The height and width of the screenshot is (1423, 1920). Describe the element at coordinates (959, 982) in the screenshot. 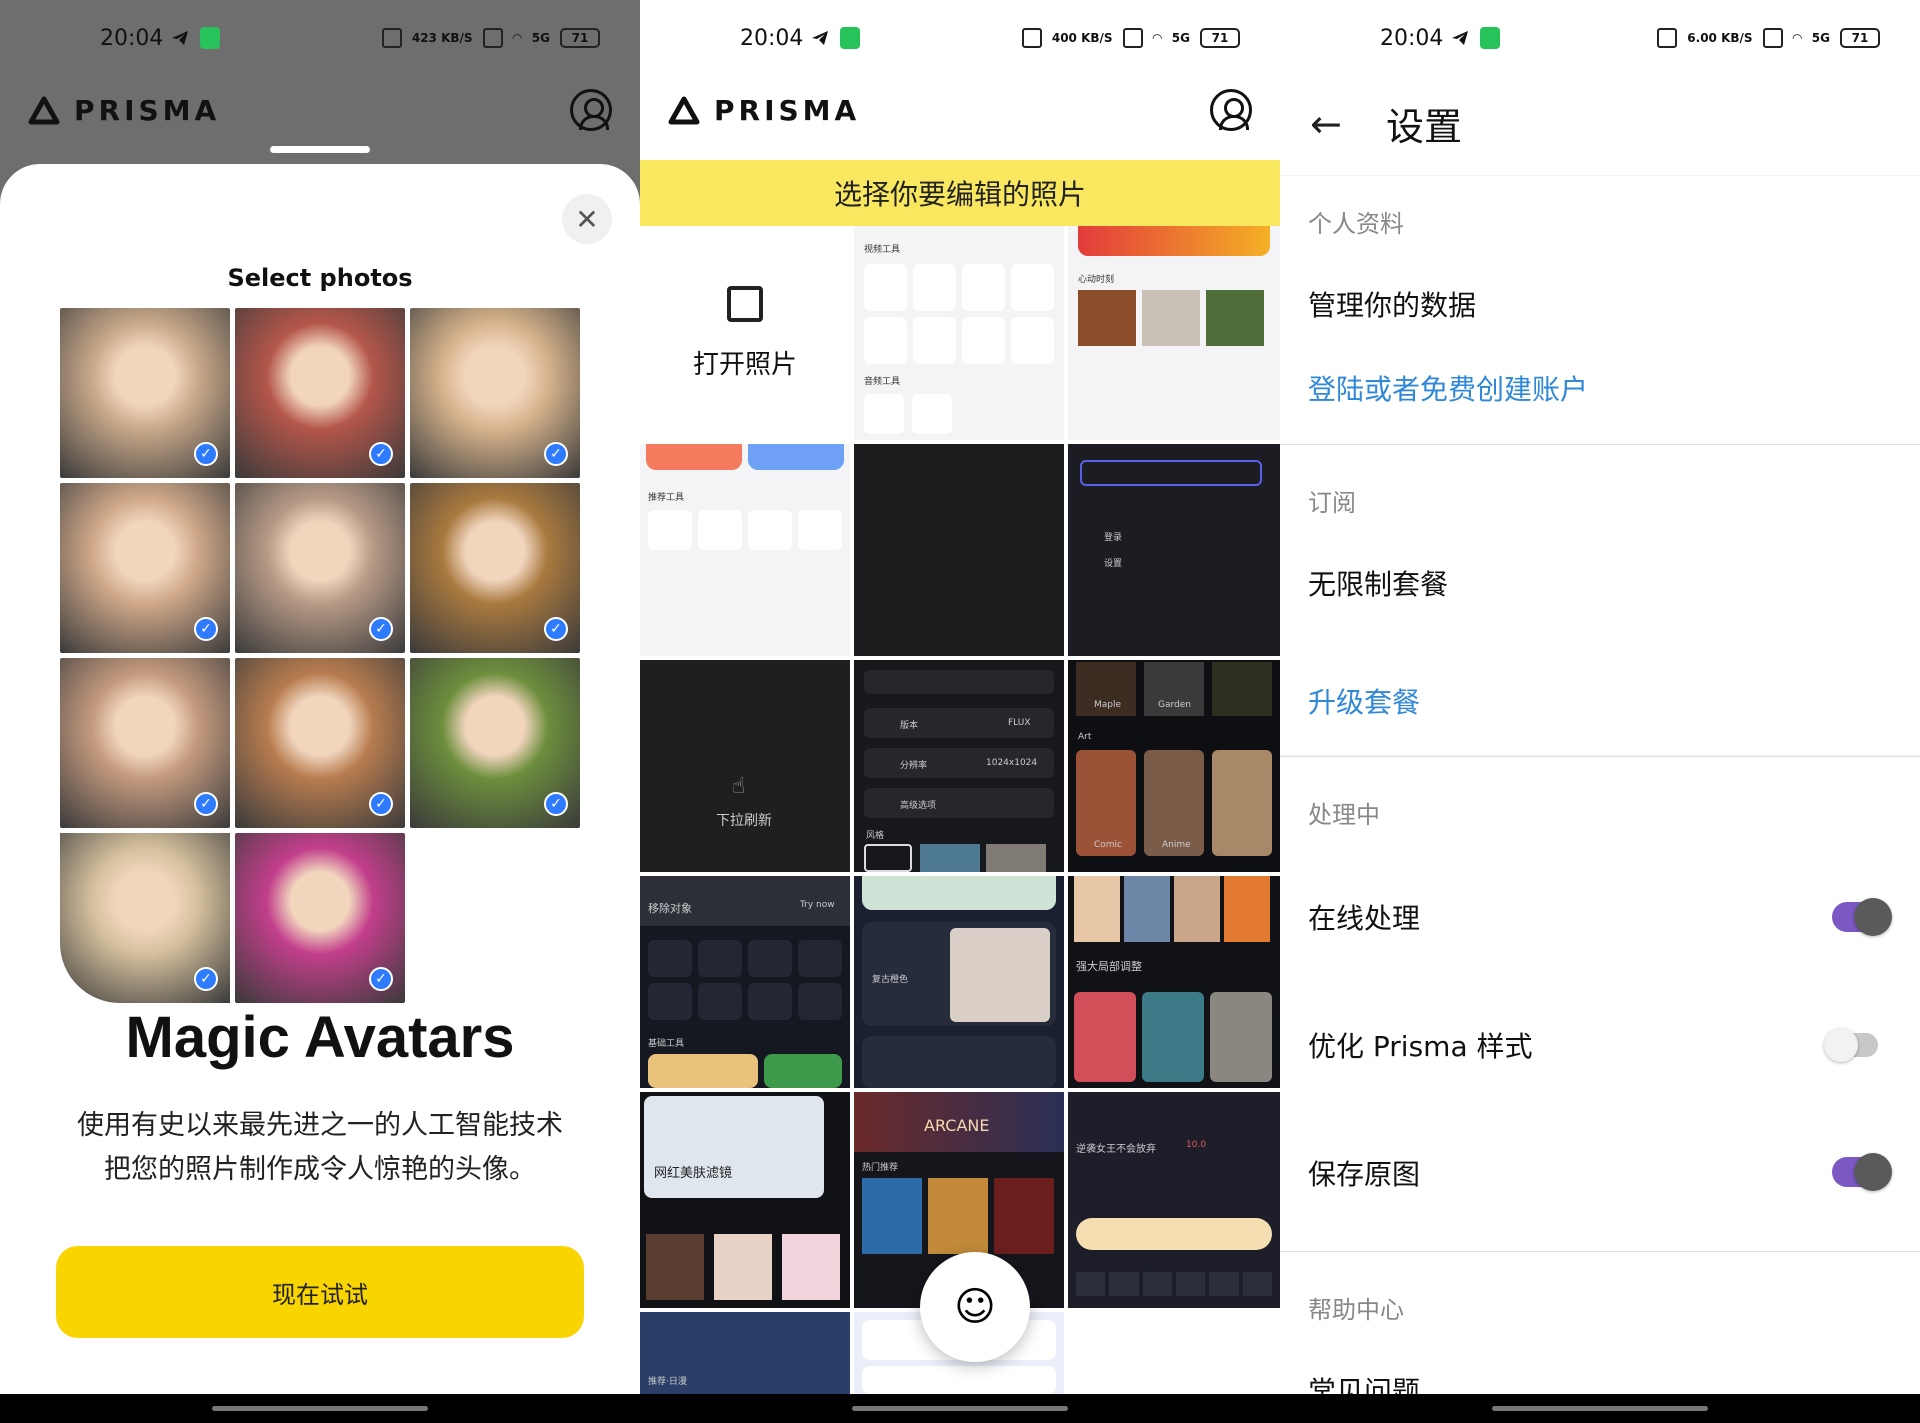

I see `screenshot-tile: 复古橙色` at that location.